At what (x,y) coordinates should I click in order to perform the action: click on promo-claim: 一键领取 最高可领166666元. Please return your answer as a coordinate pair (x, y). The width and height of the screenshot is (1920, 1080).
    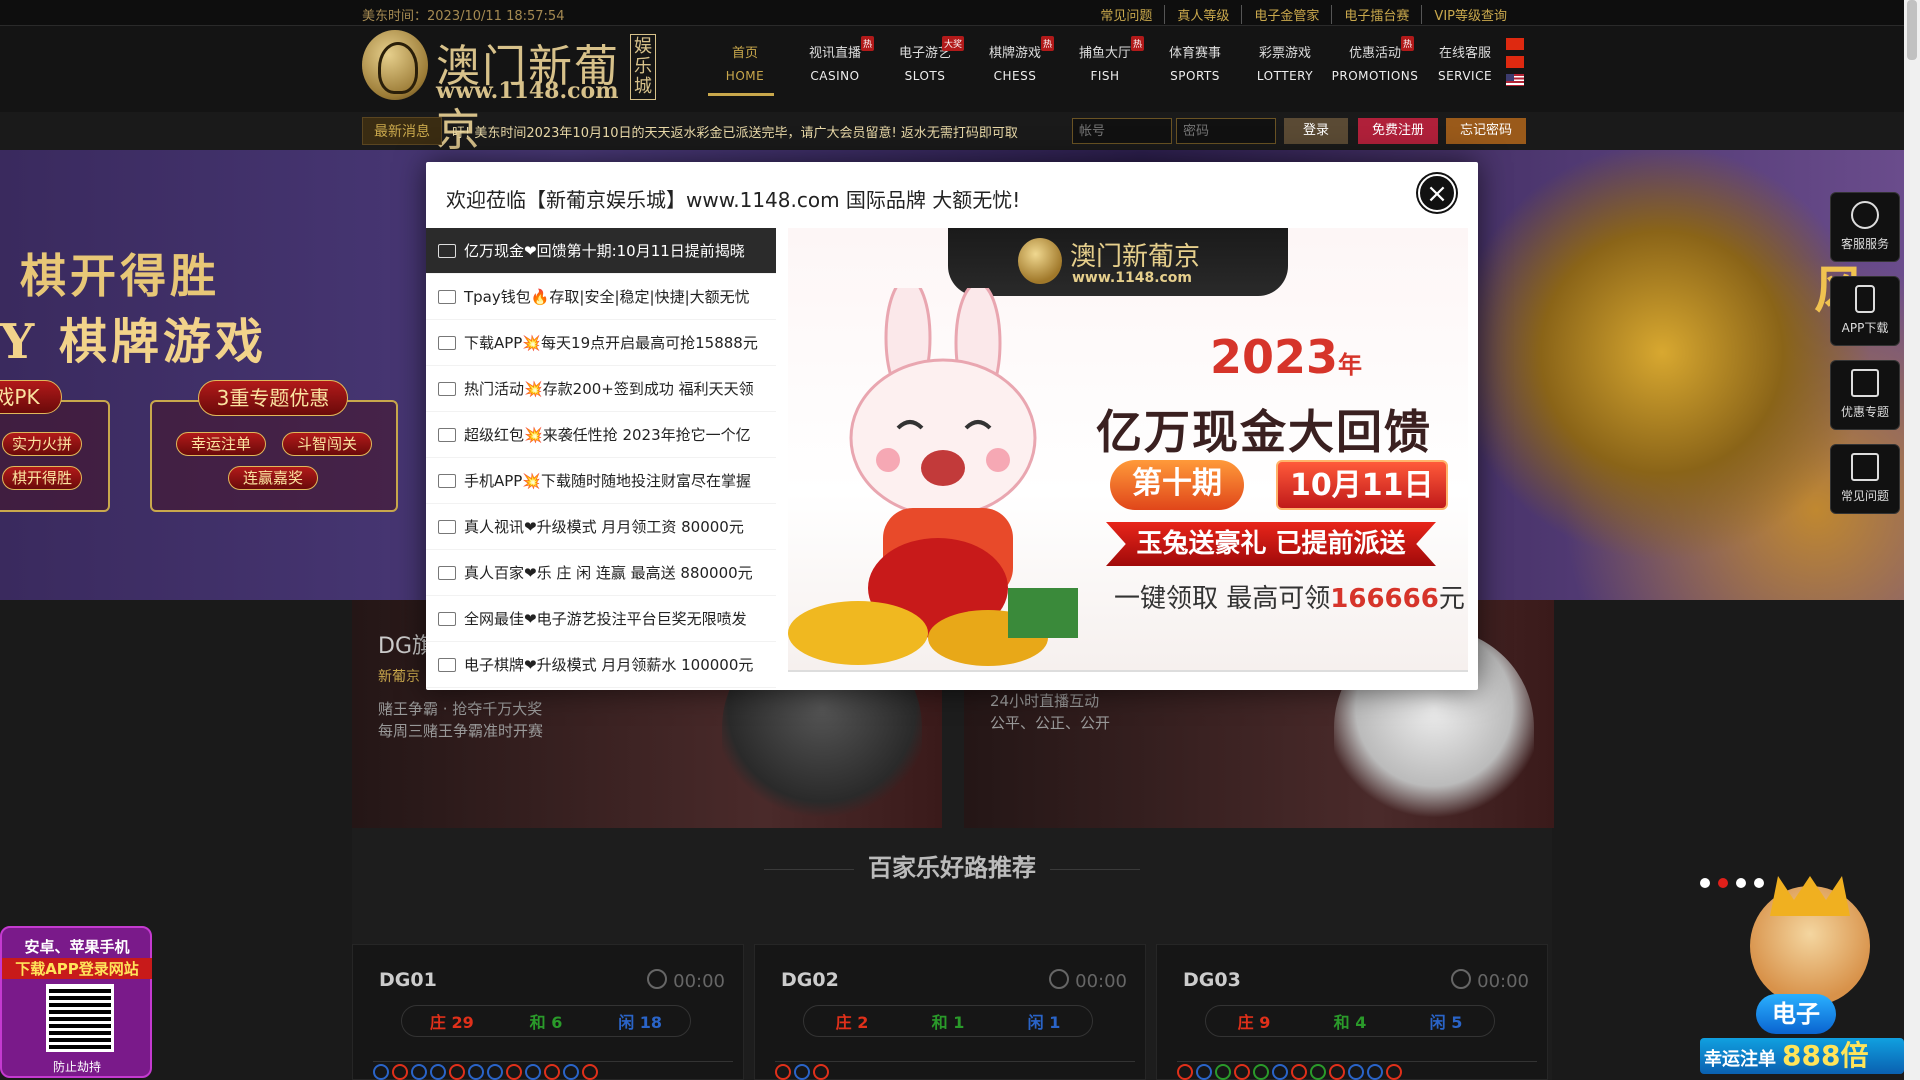
    Looking at the image, I should click on (1289, 596).